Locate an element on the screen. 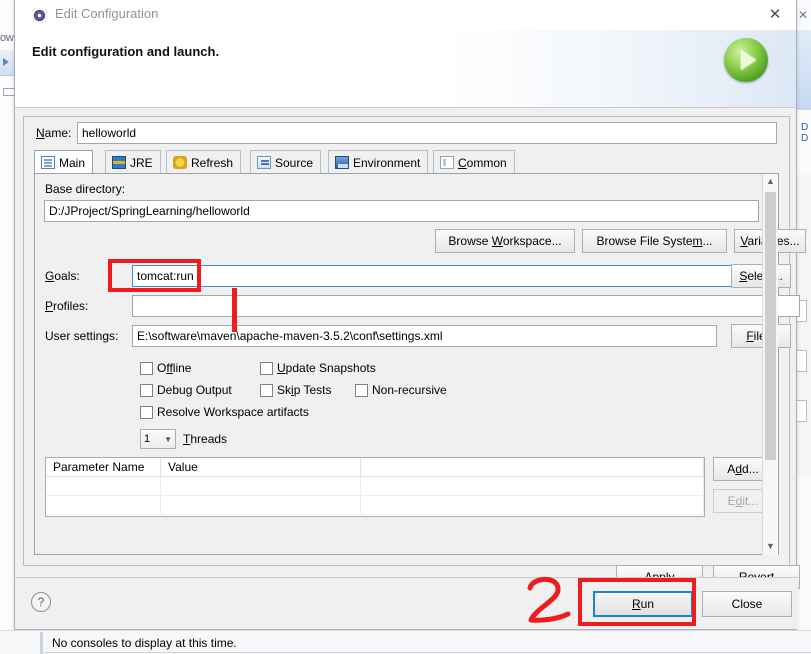 This screenshot has height=654, width=811. scrollbar-thumb is located at coordinates (770, 326).